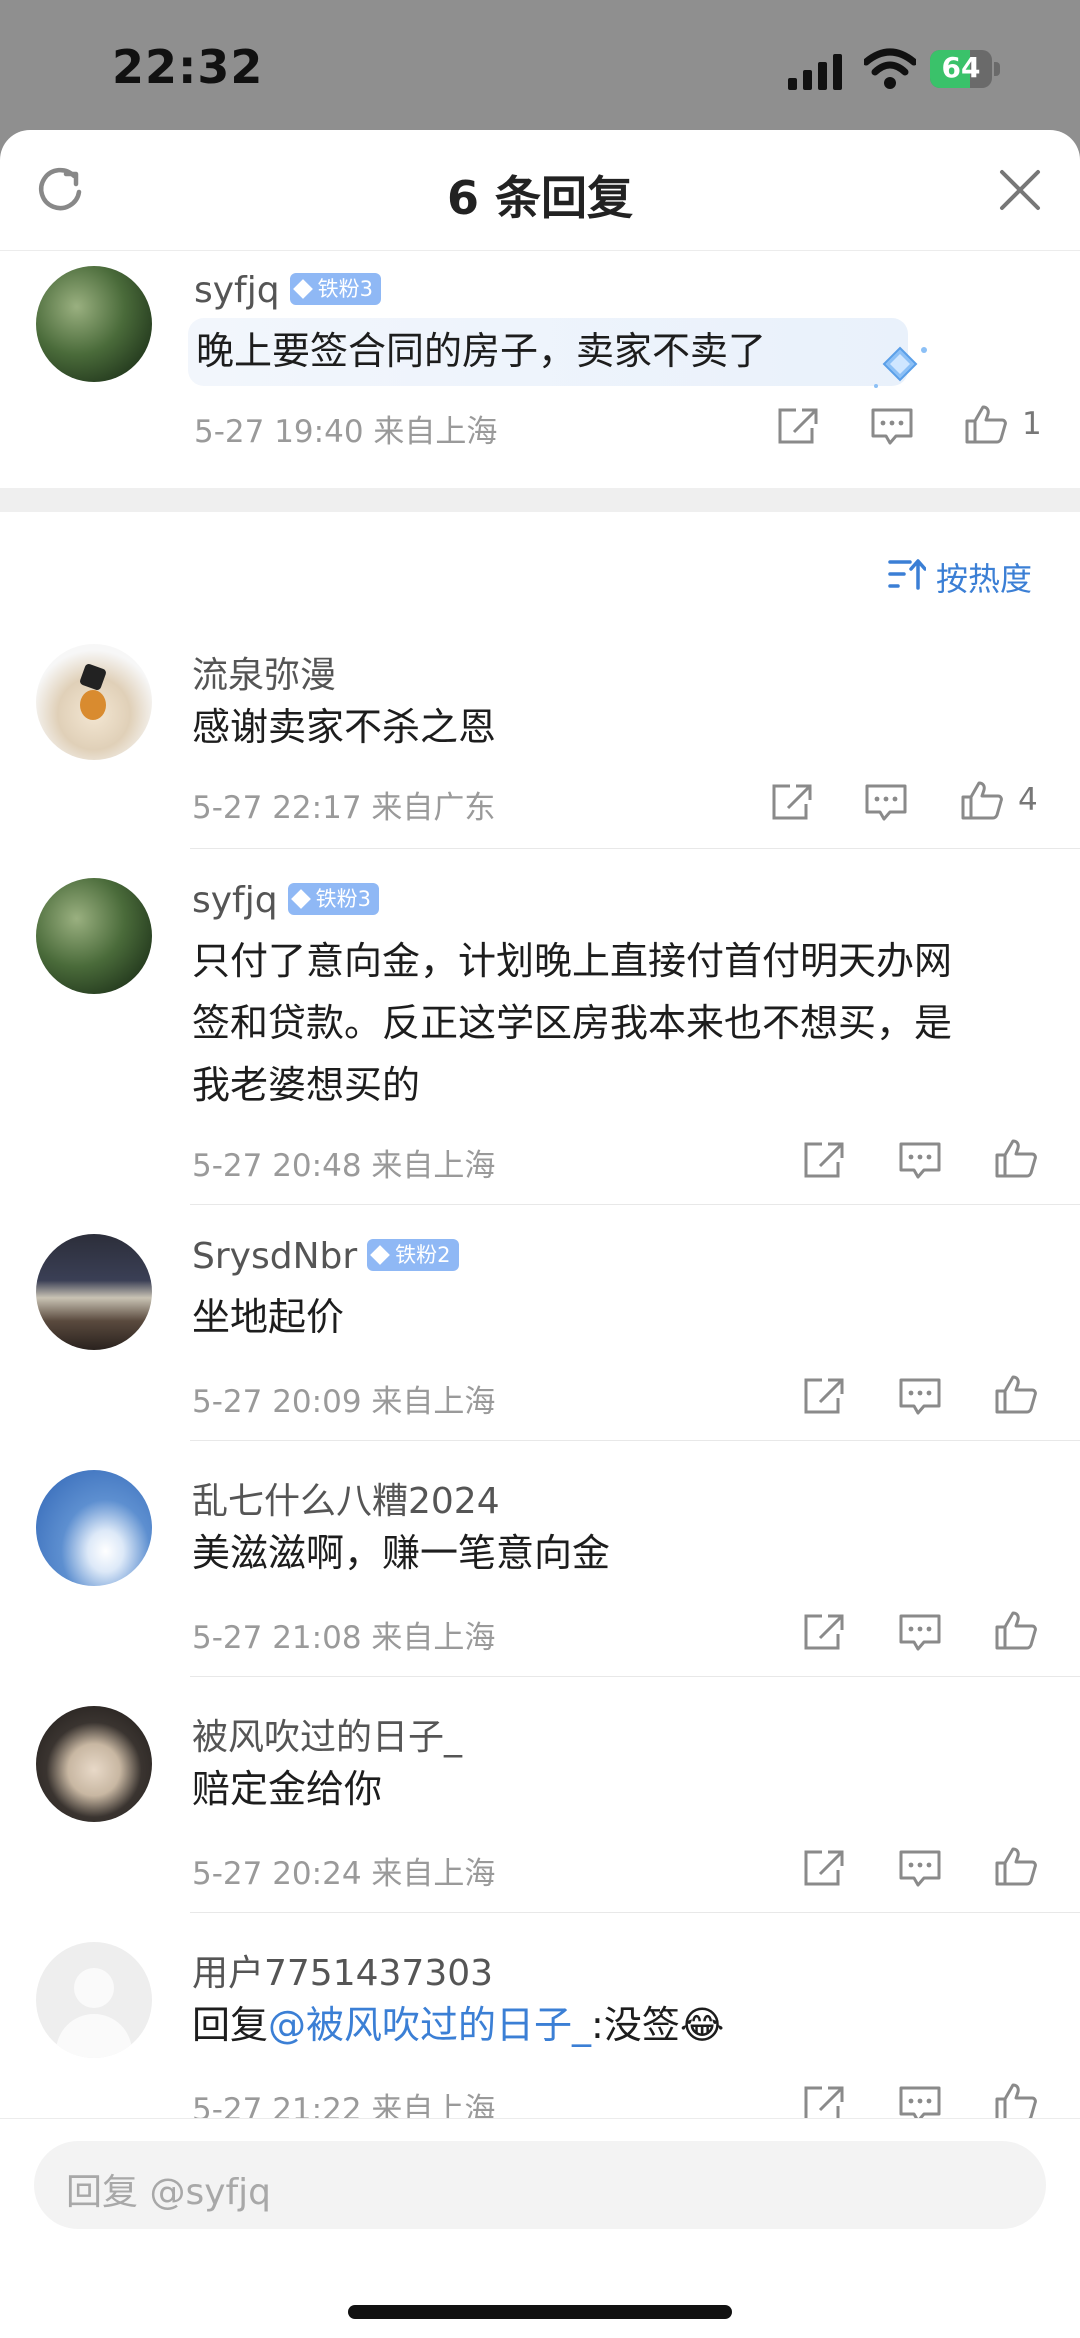 The width and height of the screenshot is (1080, 2338). I want to click on like-count: 1, so click(1032, 424).